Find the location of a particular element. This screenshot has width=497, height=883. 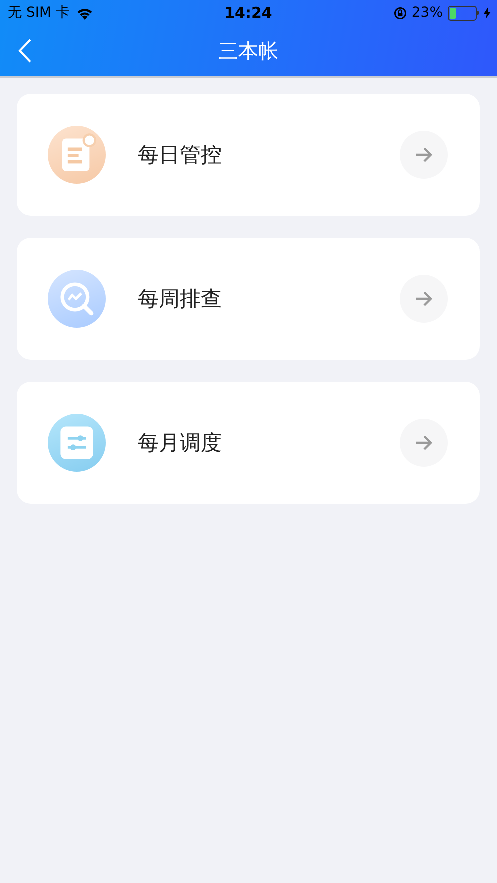

menu-label: 每日管控 is located at coordinates (180, 155).